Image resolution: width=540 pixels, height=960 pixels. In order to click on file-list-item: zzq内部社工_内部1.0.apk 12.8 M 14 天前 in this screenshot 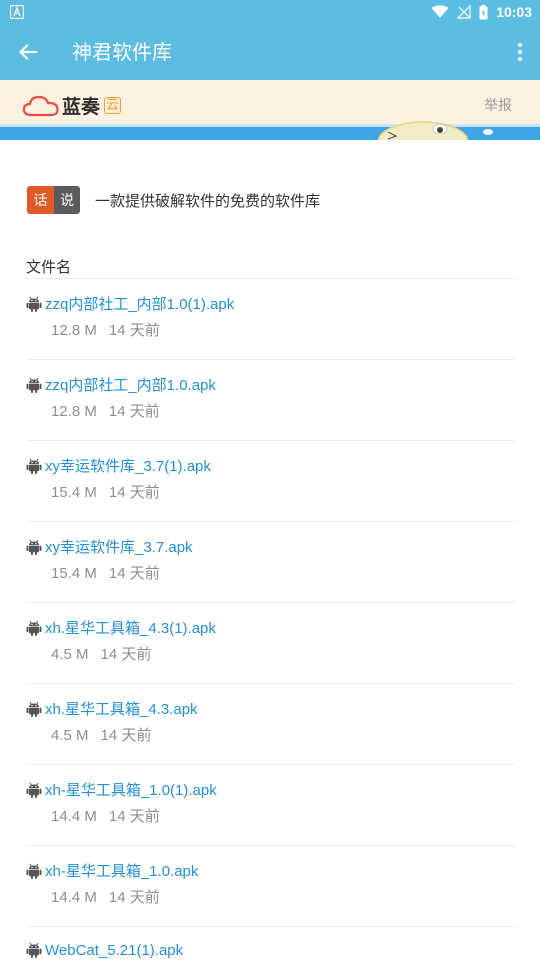, I will do `click(271, 400)`.